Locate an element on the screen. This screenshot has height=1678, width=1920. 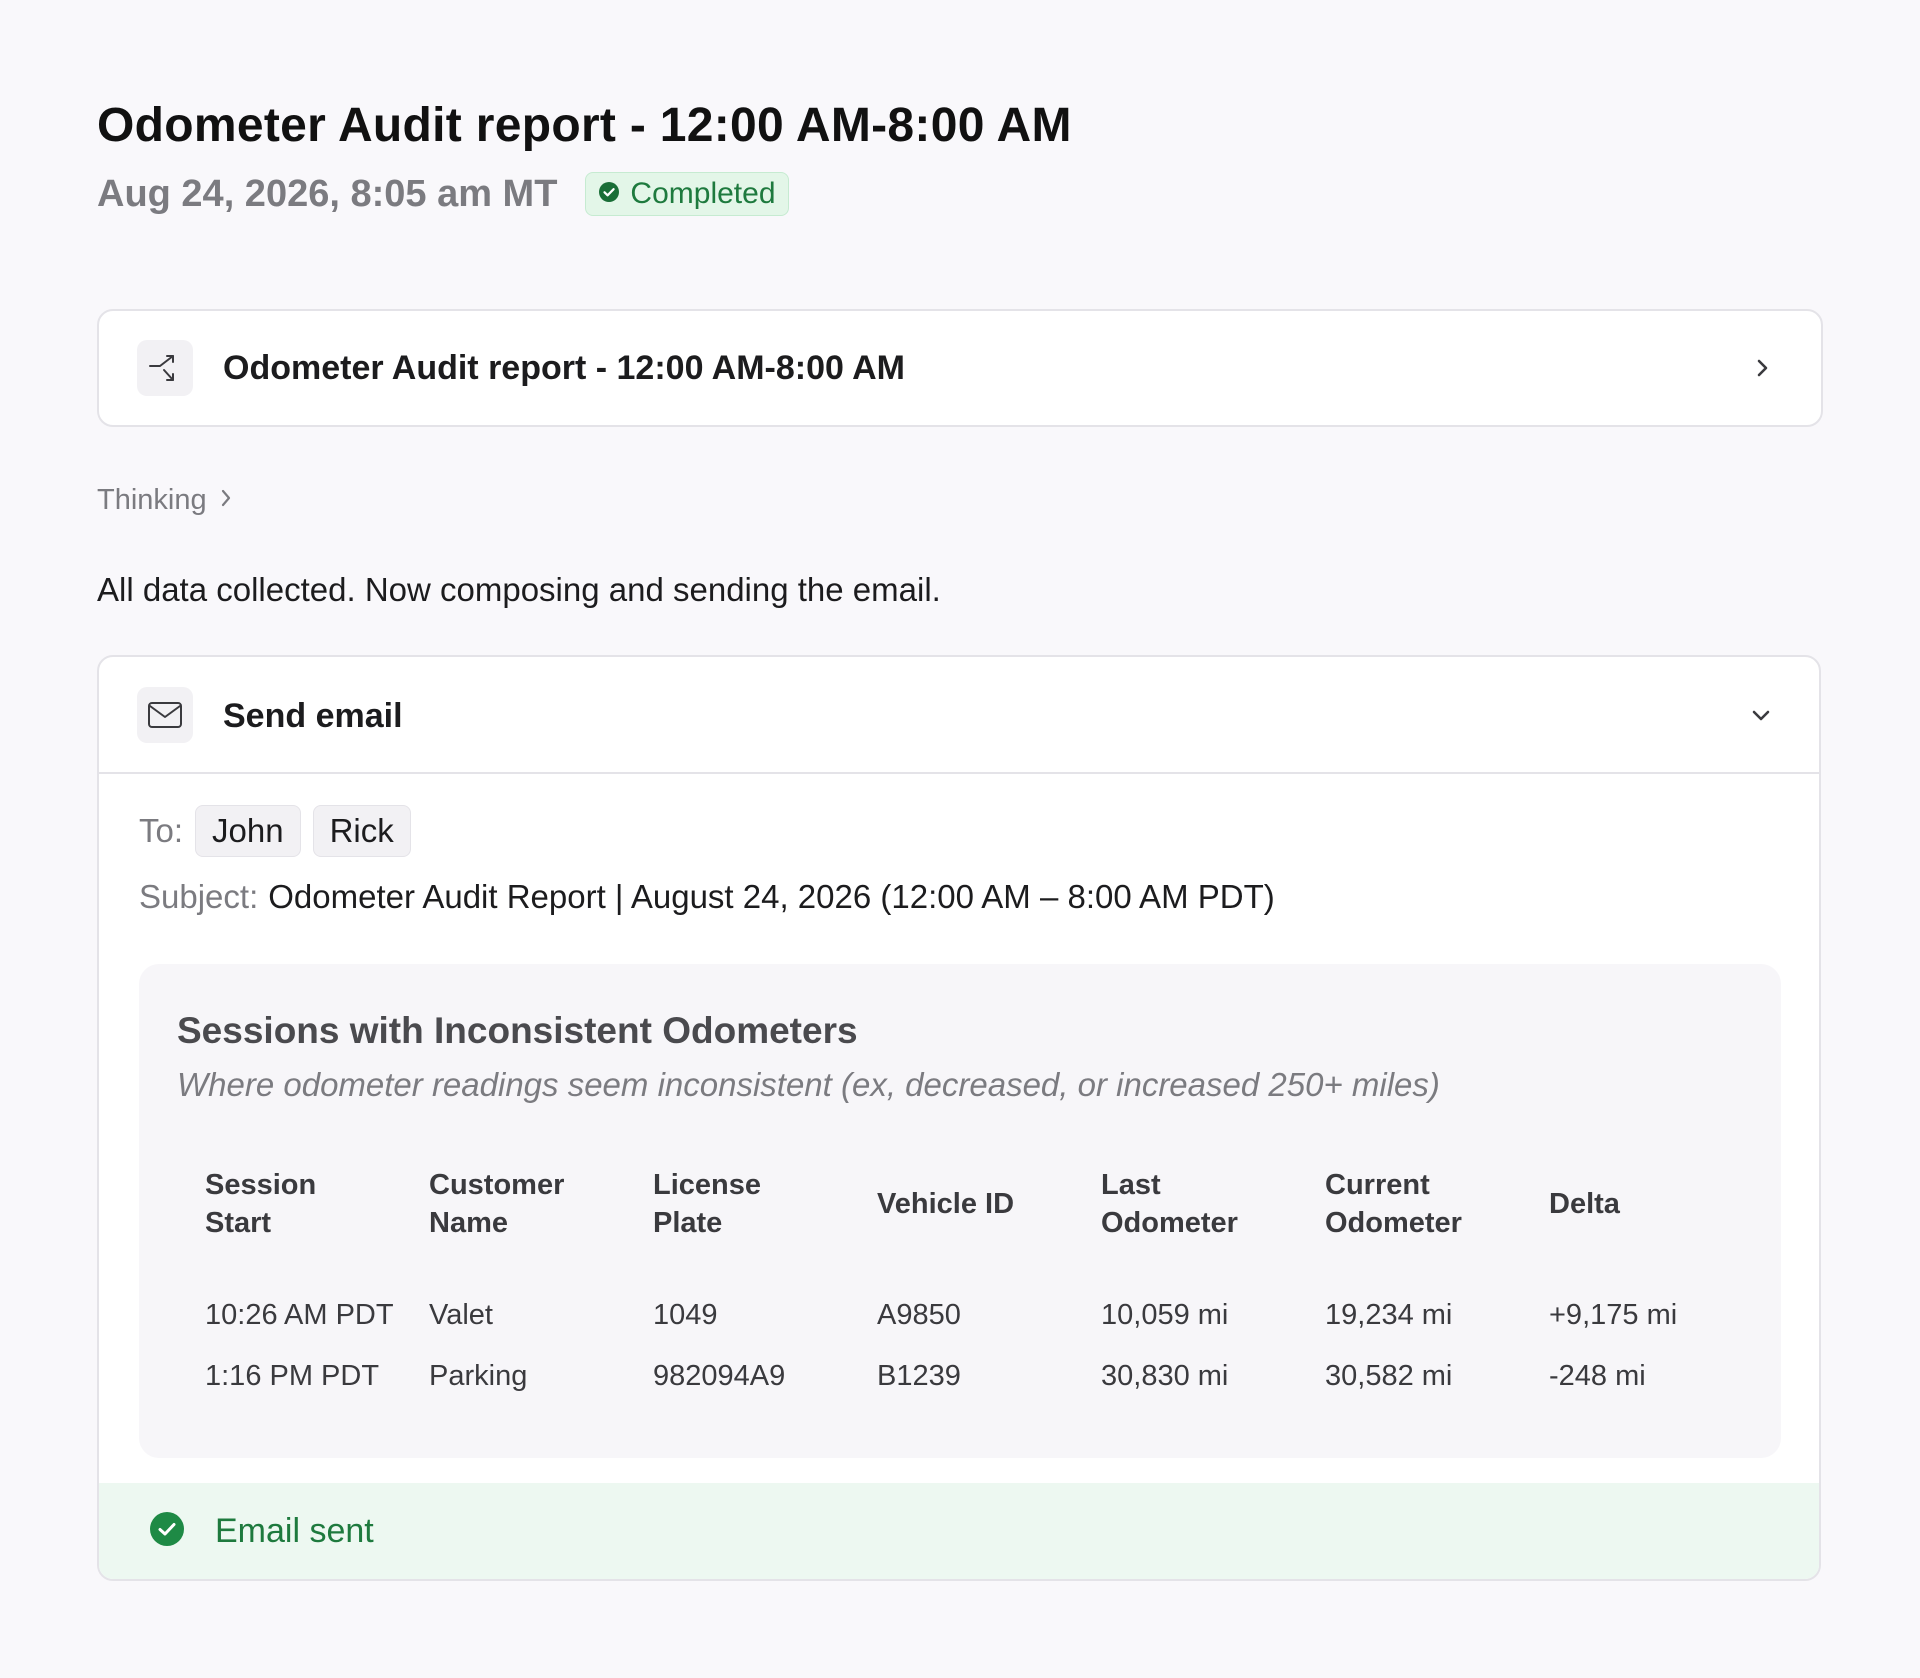
to-label: To: is located at coordinates (161, 830).